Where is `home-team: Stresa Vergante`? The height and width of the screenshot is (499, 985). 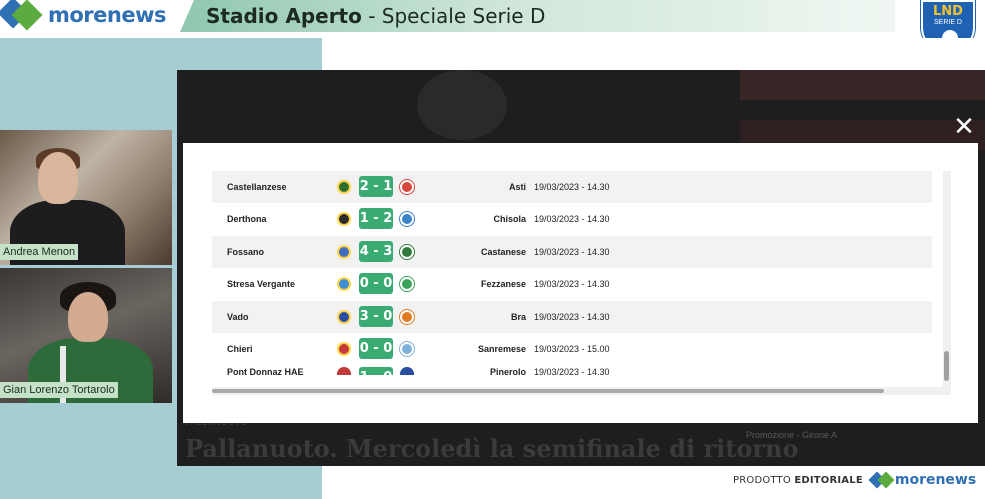 home-team: Stresa Vergante is located at coordinates (261, 284).